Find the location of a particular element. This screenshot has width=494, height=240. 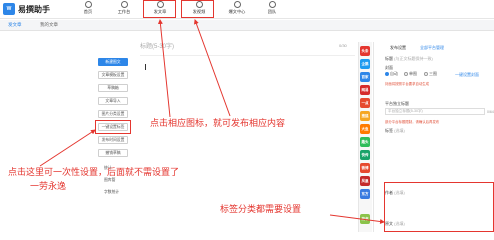

arrow-to-publish-article is located at coordinates (164, 68).